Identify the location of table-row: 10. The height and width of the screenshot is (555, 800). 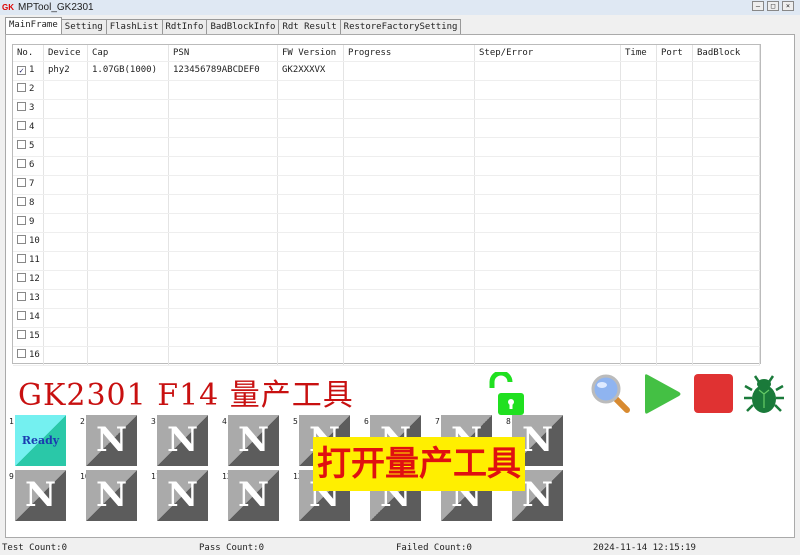
(386, 242).